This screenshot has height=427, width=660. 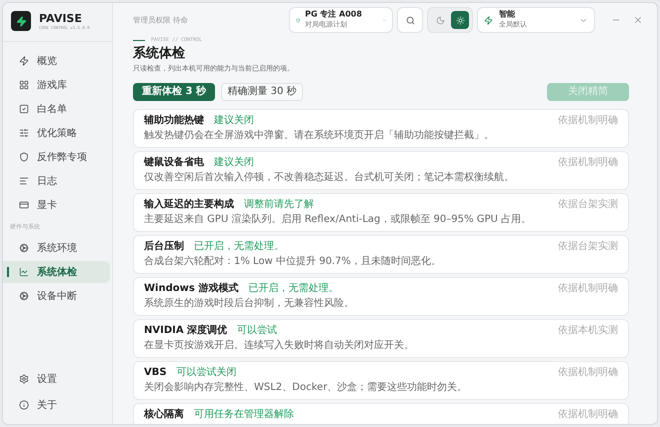 I want to click on sidebar-item: 设备中断, so click(x=56, y=296).